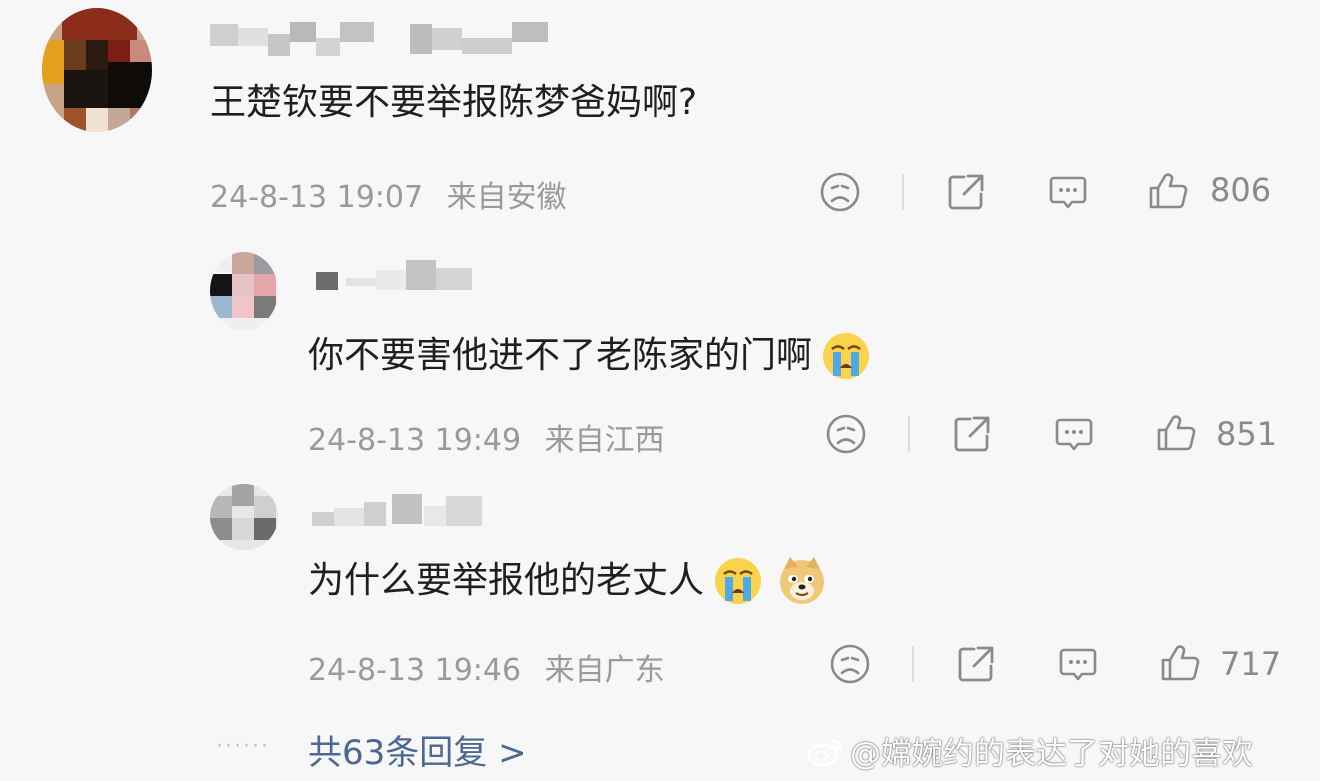 This screenshot has width=1320, height=781. Describe the element at coordinates (415, 670) in the screenshot. I see `timestamp: 24-8-13 19:46` at that location.